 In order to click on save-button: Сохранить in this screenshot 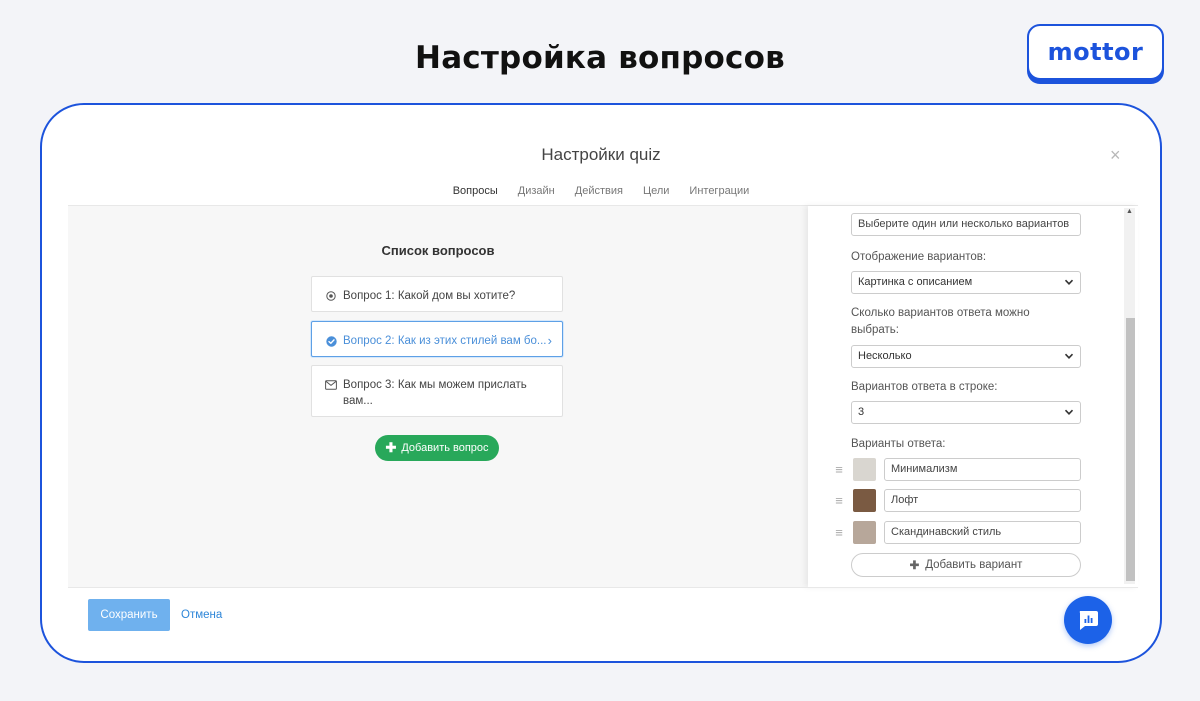, I will do `click(129, 615)`.